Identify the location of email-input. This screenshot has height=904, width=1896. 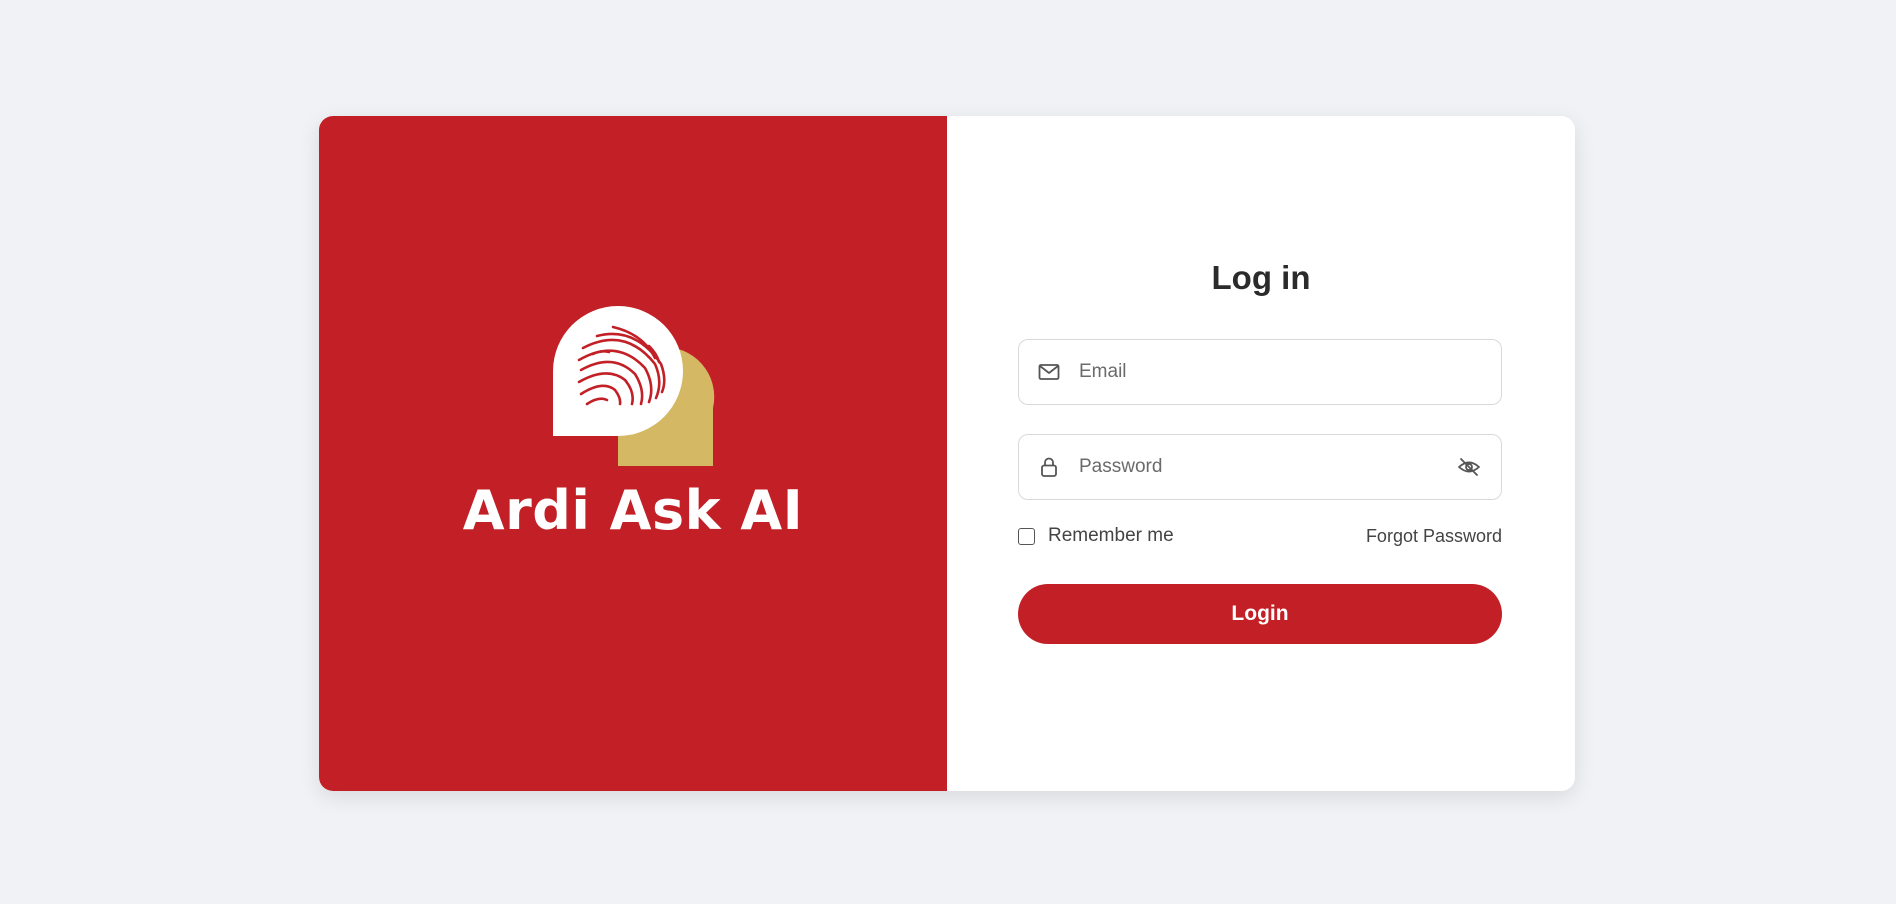
(1259, 372).